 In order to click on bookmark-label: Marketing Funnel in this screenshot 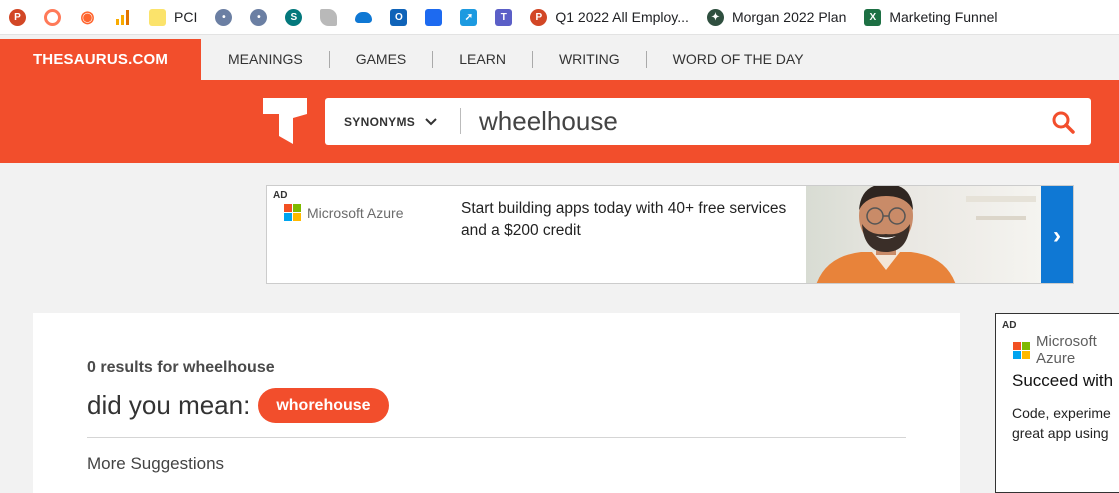, I will do `click(943, 17)`.